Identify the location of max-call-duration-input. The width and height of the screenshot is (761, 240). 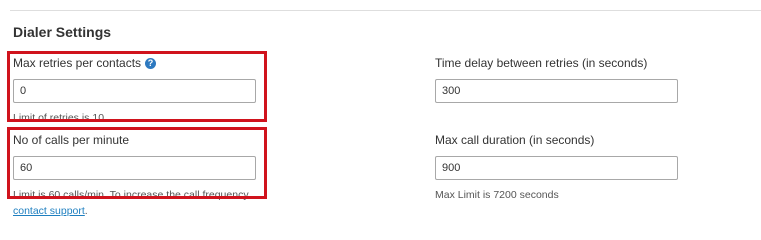
(556, 168).